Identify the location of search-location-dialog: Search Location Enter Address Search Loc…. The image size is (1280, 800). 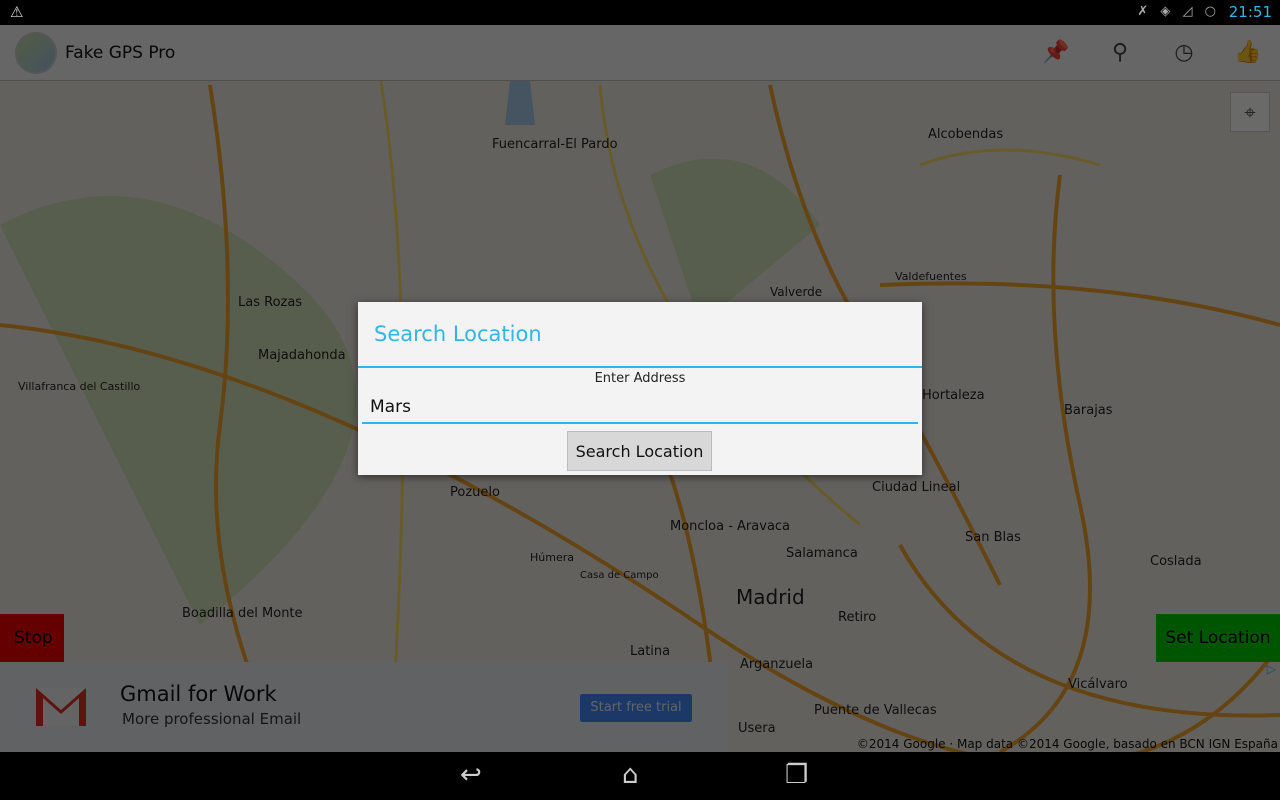
(640, 388).